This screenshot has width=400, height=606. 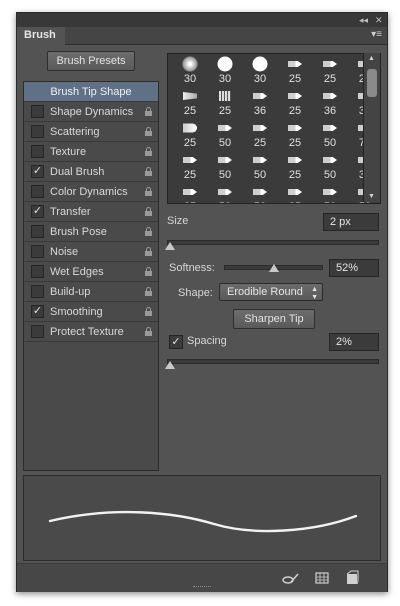 I want to click on grid-scrollbar: ▲ ▼, so click(x=371, y=127).